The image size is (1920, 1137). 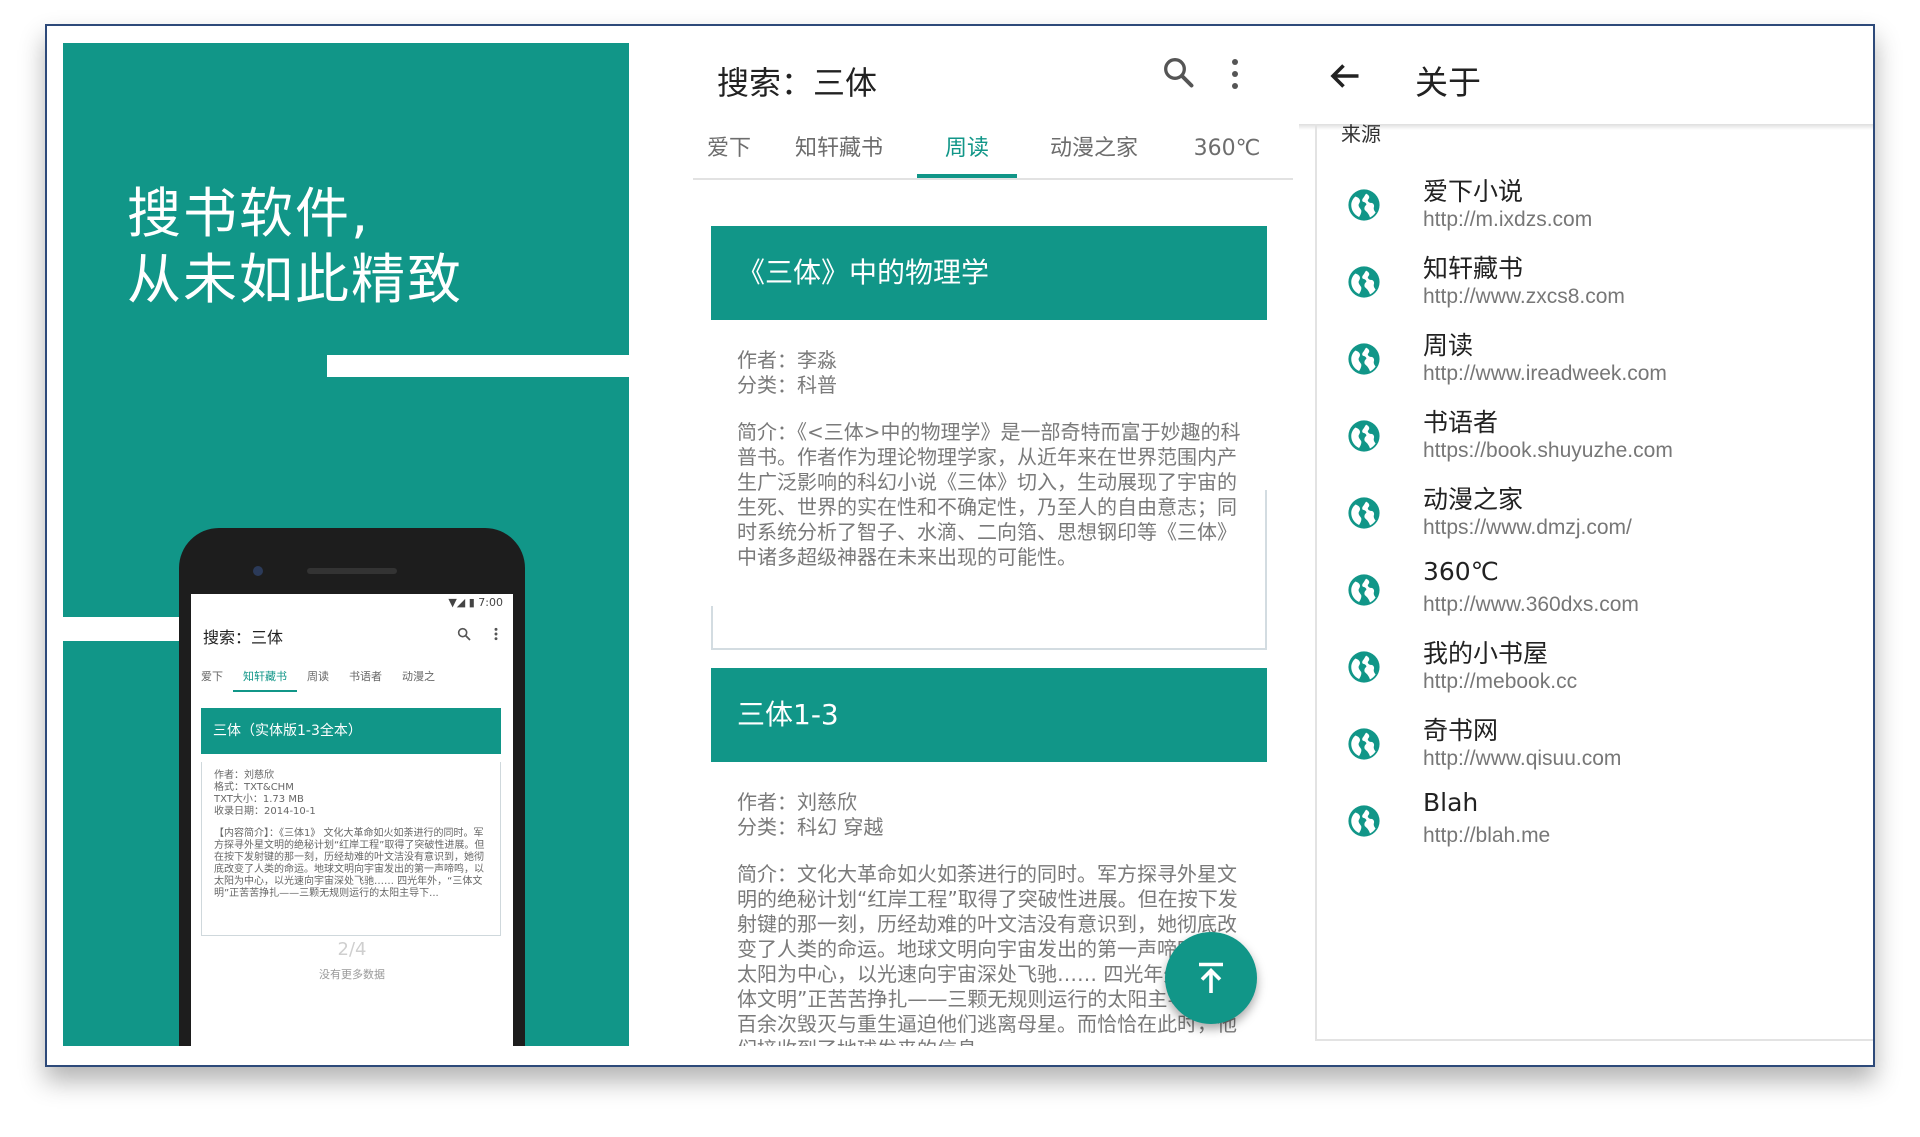 What do you see at coordinates (212, 676) in the screenshot?
I see `phone-tab: 爱下` at bounding box center [212, 676].